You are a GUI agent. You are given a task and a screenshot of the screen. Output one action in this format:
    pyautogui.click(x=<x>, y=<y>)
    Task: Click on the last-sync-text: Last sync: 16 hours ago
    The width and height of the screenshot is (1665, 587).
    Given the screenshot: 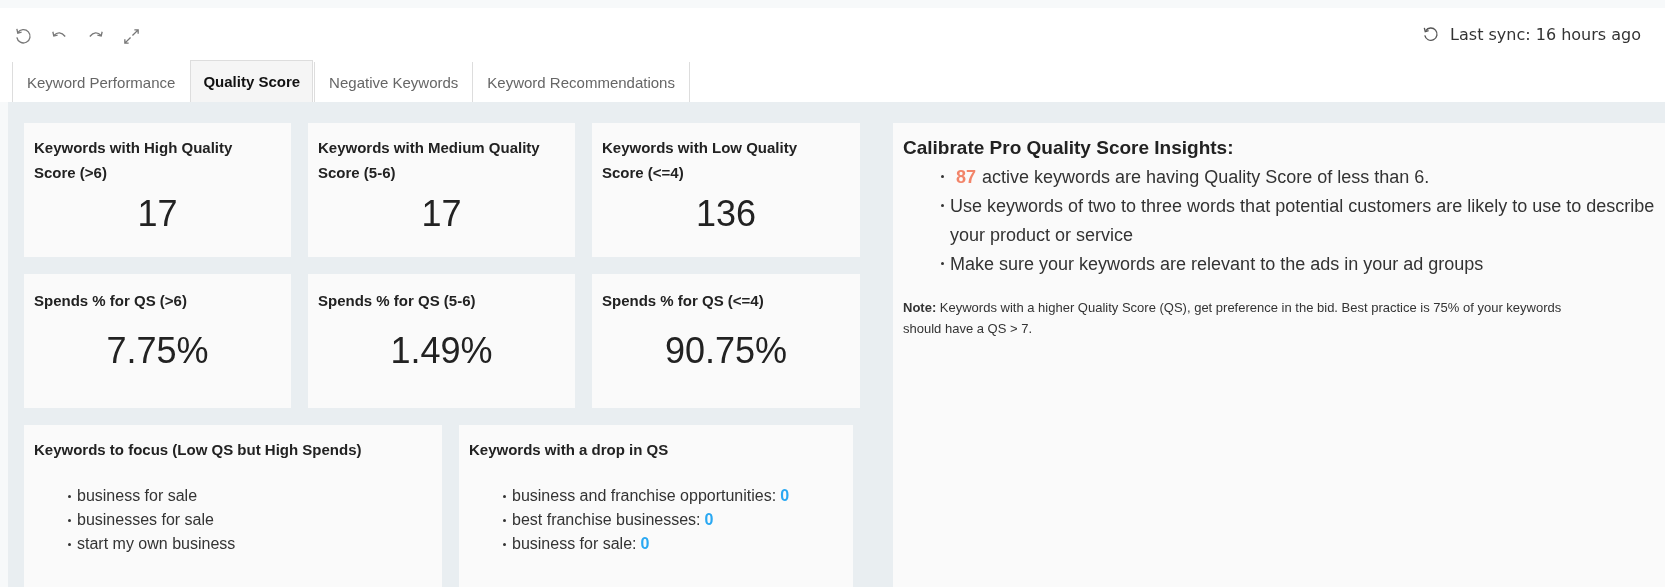 What is the action you would take?
    pyautogui.click(x=1545, y=34)
    